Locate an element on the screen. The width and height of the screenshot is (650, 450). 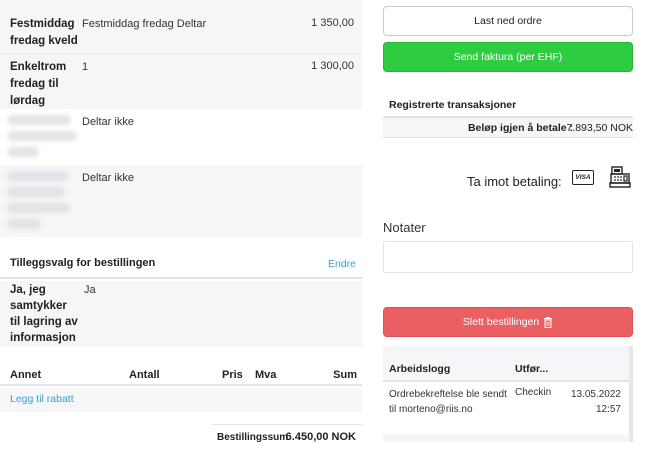
order-item-description: Festmiddag fredag Deltar is located at coordinates (144, 24).